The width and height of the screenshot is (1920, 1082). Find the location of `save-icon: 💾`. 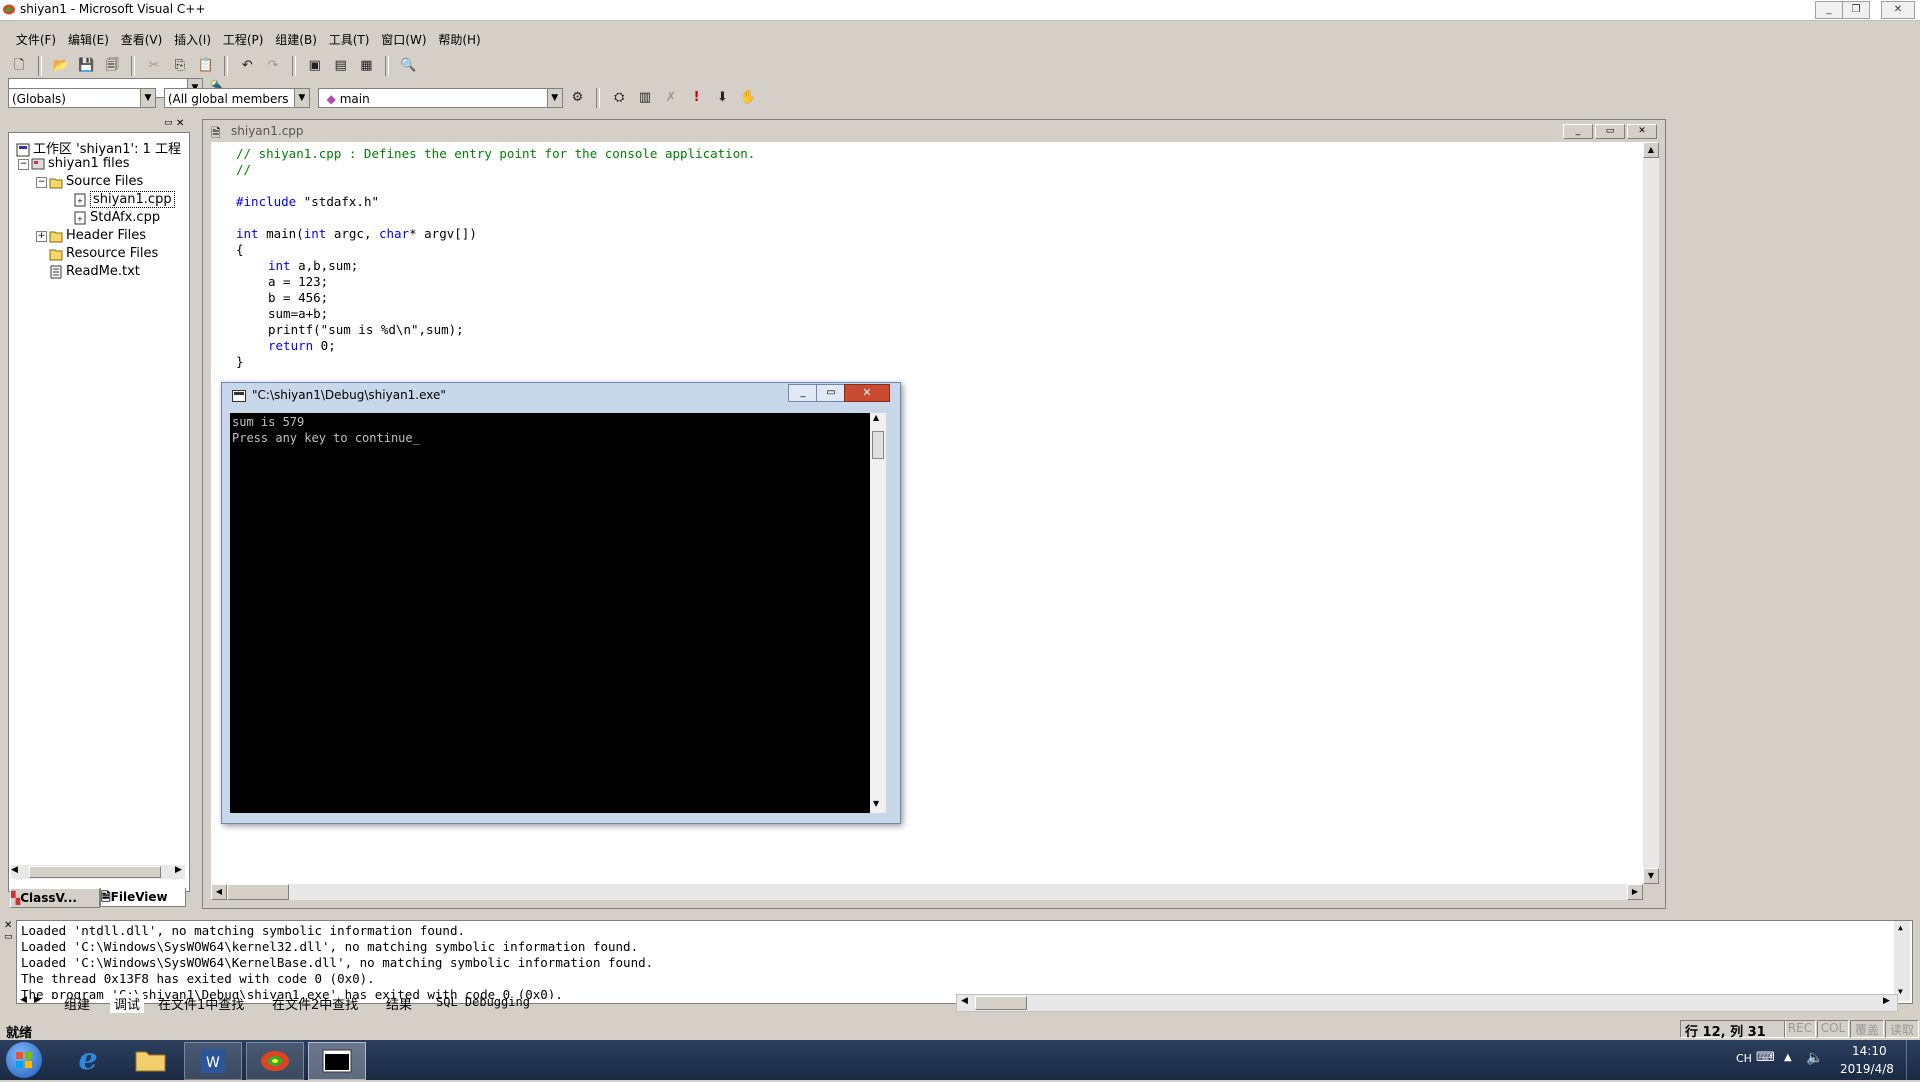

save-icon: 💾 is located at coordinates (86, 66).